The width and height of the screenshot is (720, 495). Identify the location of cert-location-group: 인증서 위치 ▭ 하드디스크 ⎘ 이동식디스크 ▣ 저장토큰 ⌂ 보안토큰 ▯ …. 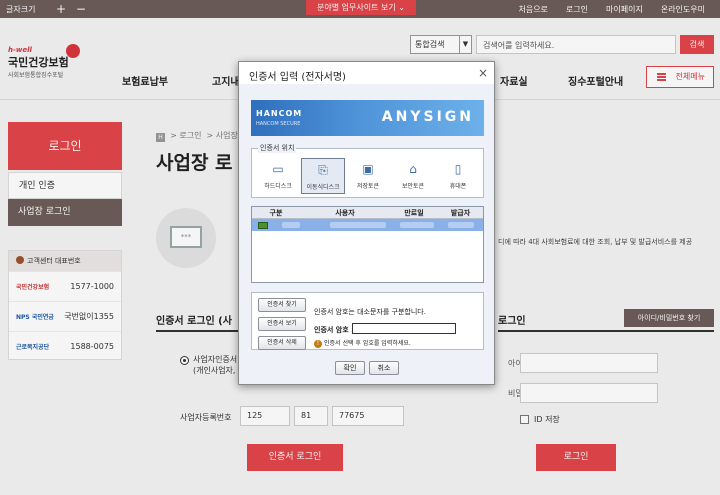
(367, 170).